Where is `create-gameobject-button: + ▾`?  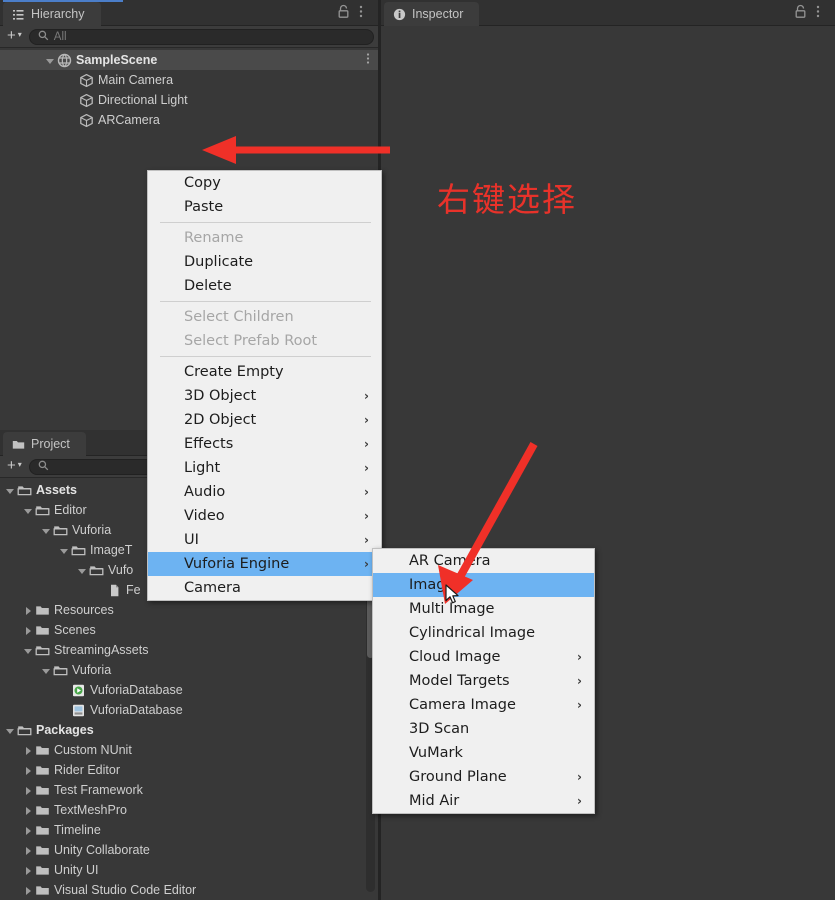
create-gameobject-button: + ▾ is located at coordinates (14, 36).